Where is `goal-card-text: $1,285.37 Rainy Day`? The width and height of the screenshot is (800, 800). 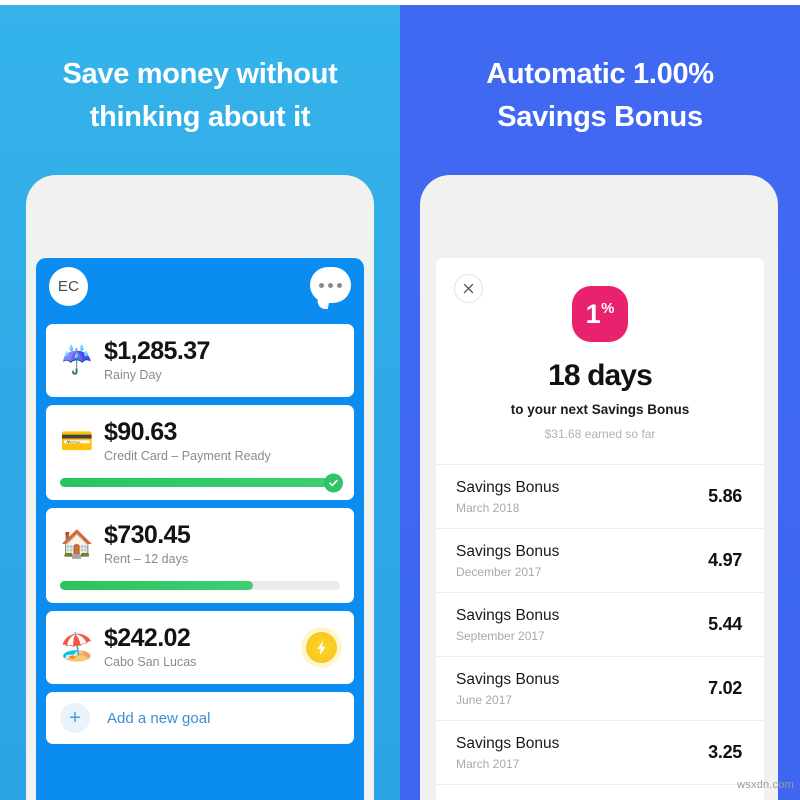 goal-card-text: $1,285.37 Rainy Day is located at coordinates (222, 360).